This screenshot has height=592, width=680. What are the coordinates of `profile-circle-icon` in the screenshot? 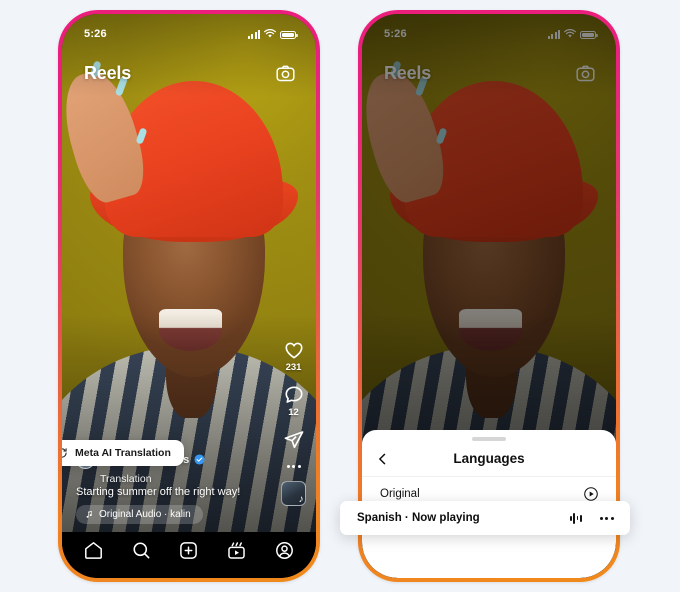 It's located at (284, 550).